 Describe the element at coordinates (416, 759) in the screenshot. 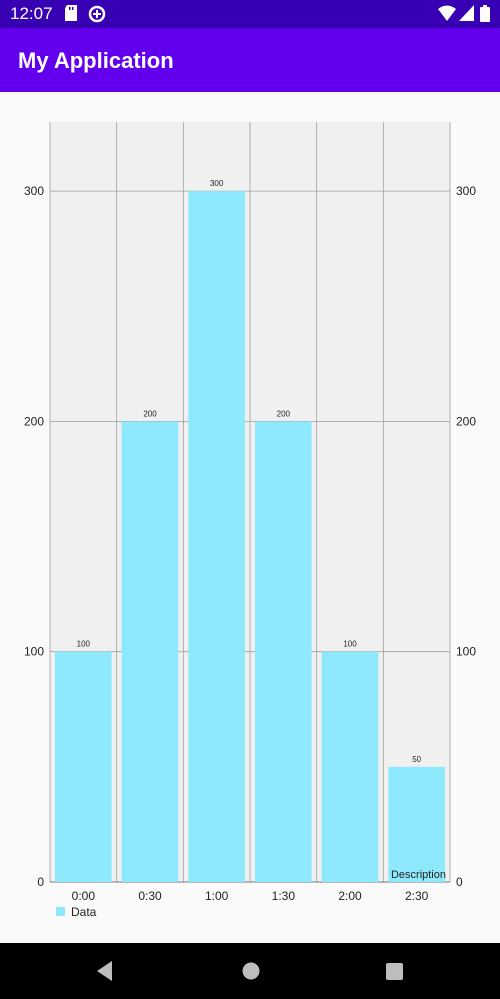

I see `data-label: 50` at that location.